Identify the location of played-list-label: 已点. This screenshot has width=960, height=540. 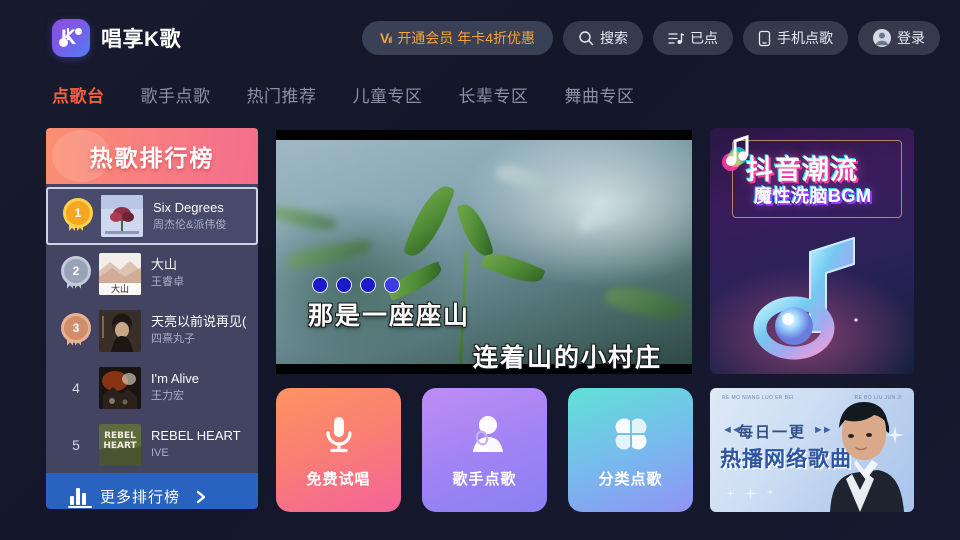
(704, 38).